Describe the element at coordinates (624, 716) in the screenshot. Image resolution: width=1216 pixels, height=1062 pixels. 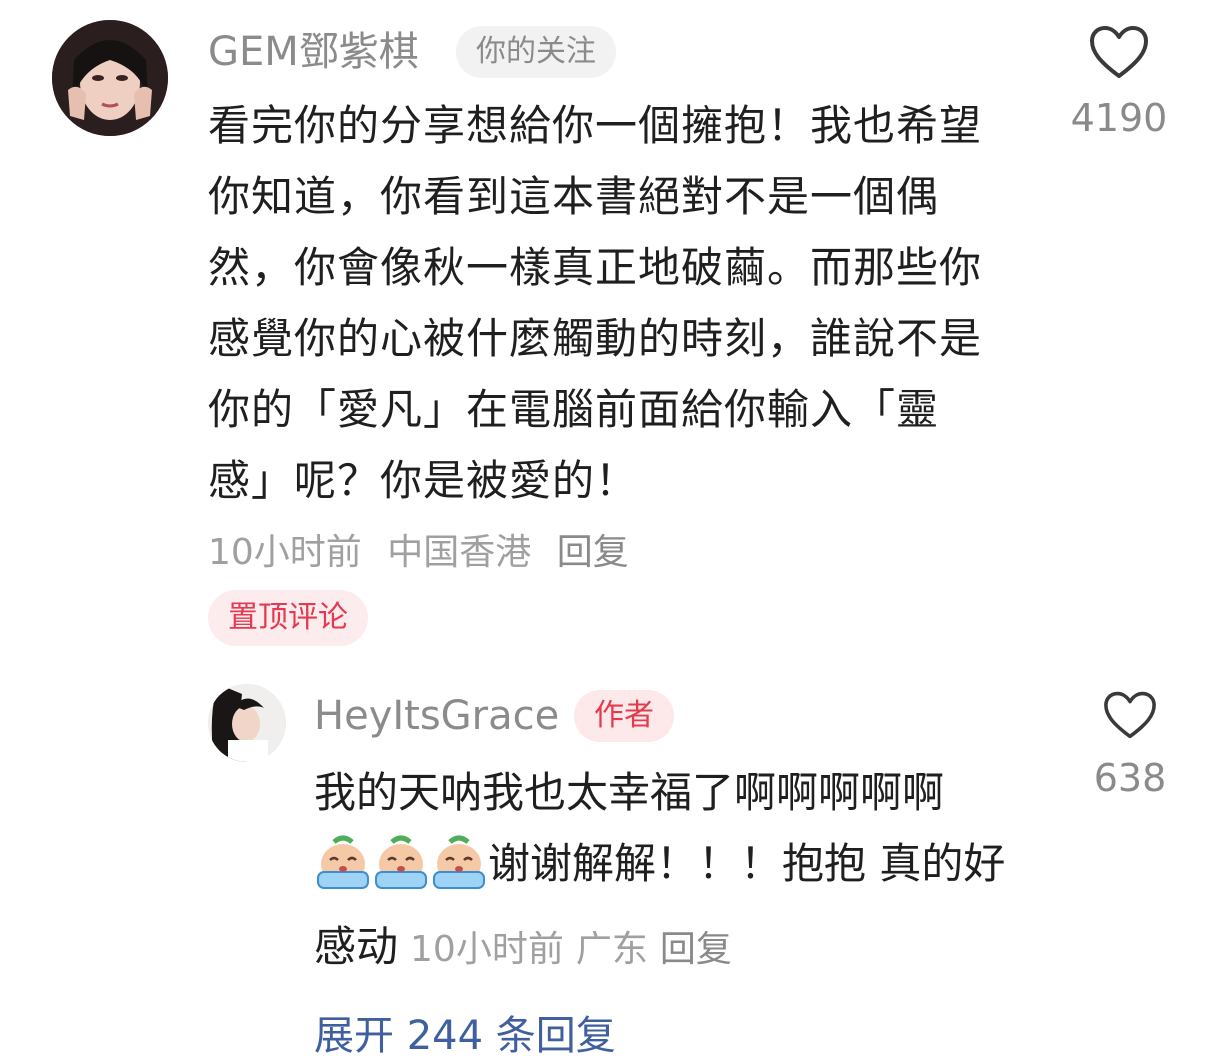
I see `author-badge: 作者` at that location.